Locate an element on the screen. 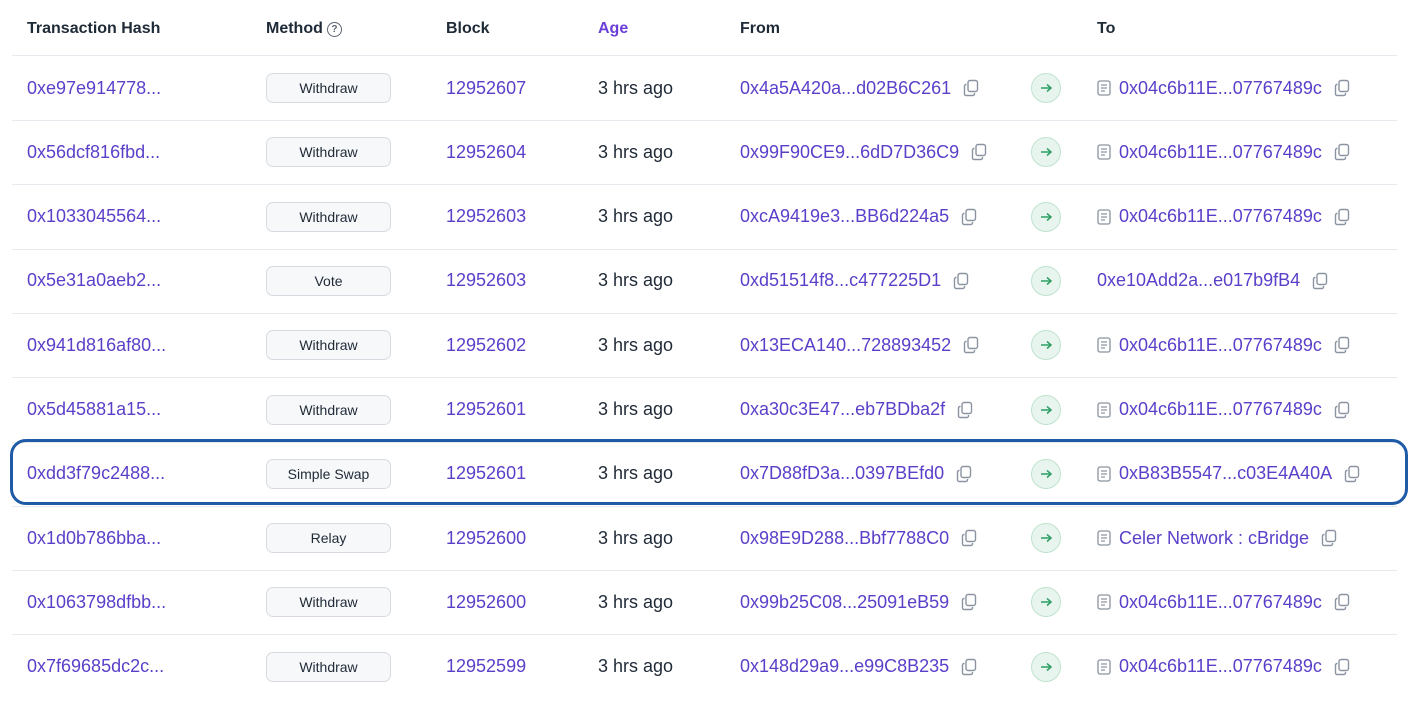 Image resolution: width=1423 pixels, height=717 pixels. header-age: Age is located at coordinates (613, 29).